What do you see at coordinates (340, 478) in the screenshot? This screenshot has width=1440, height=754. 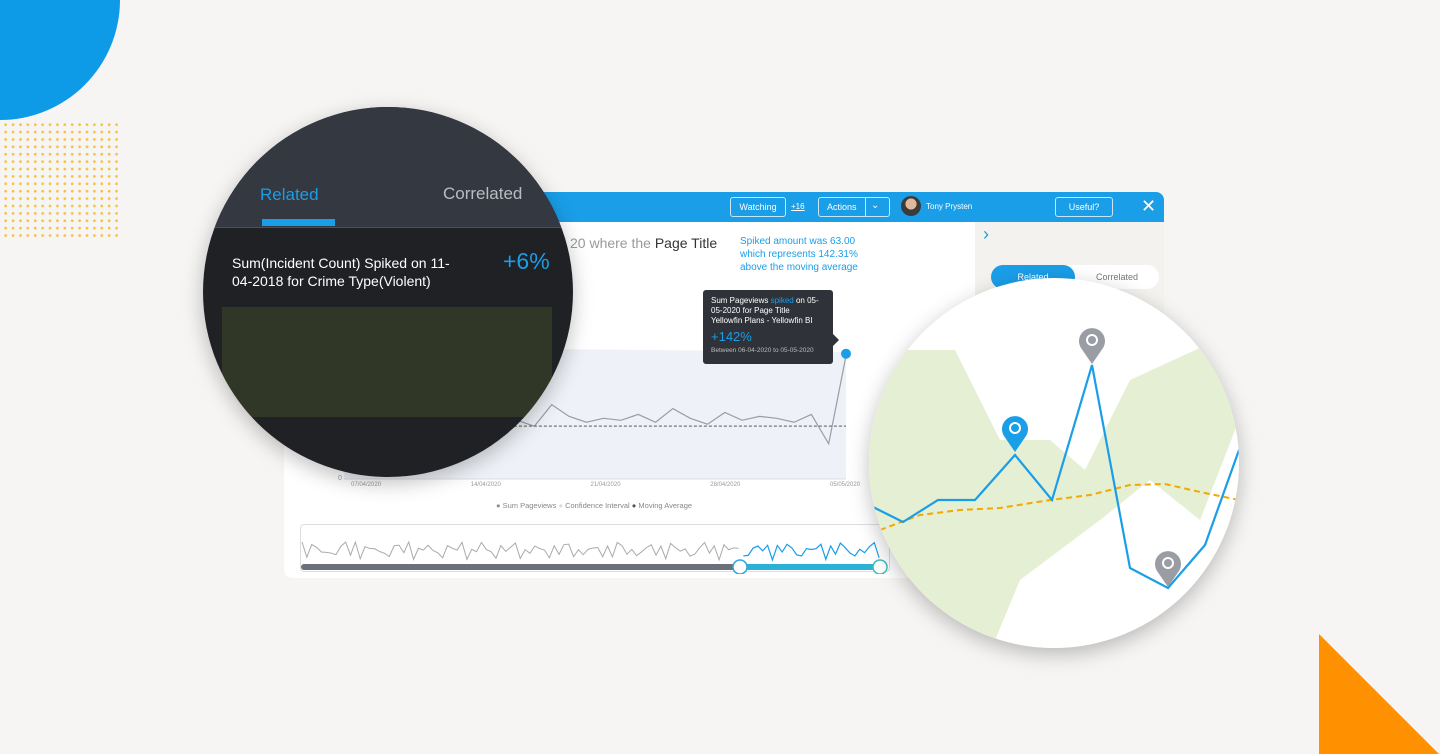 I see `y-tick: 0` at bounding box center [340, 478].